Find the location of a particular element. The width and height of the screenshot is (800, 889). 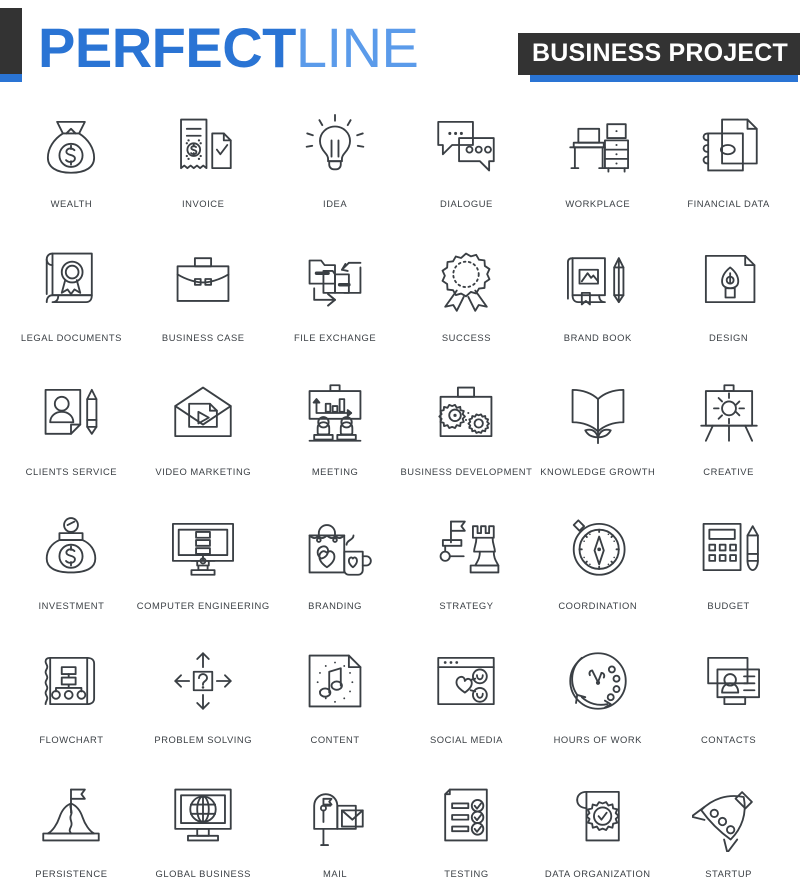

chess-rook-flag-icon is located at coordinates (466, 547).